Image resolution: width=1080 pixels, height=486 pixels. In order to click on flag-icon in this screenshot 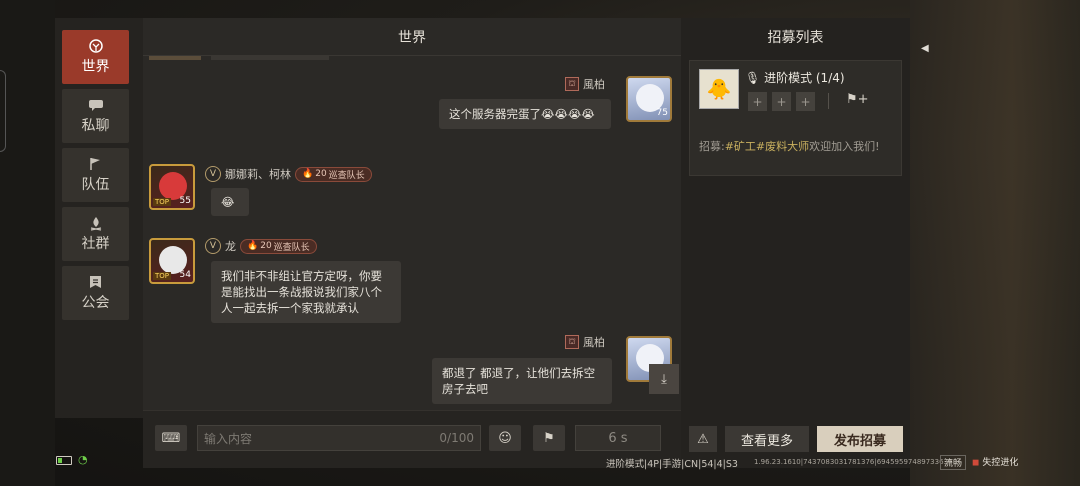, I will do `click(96, 164)`.